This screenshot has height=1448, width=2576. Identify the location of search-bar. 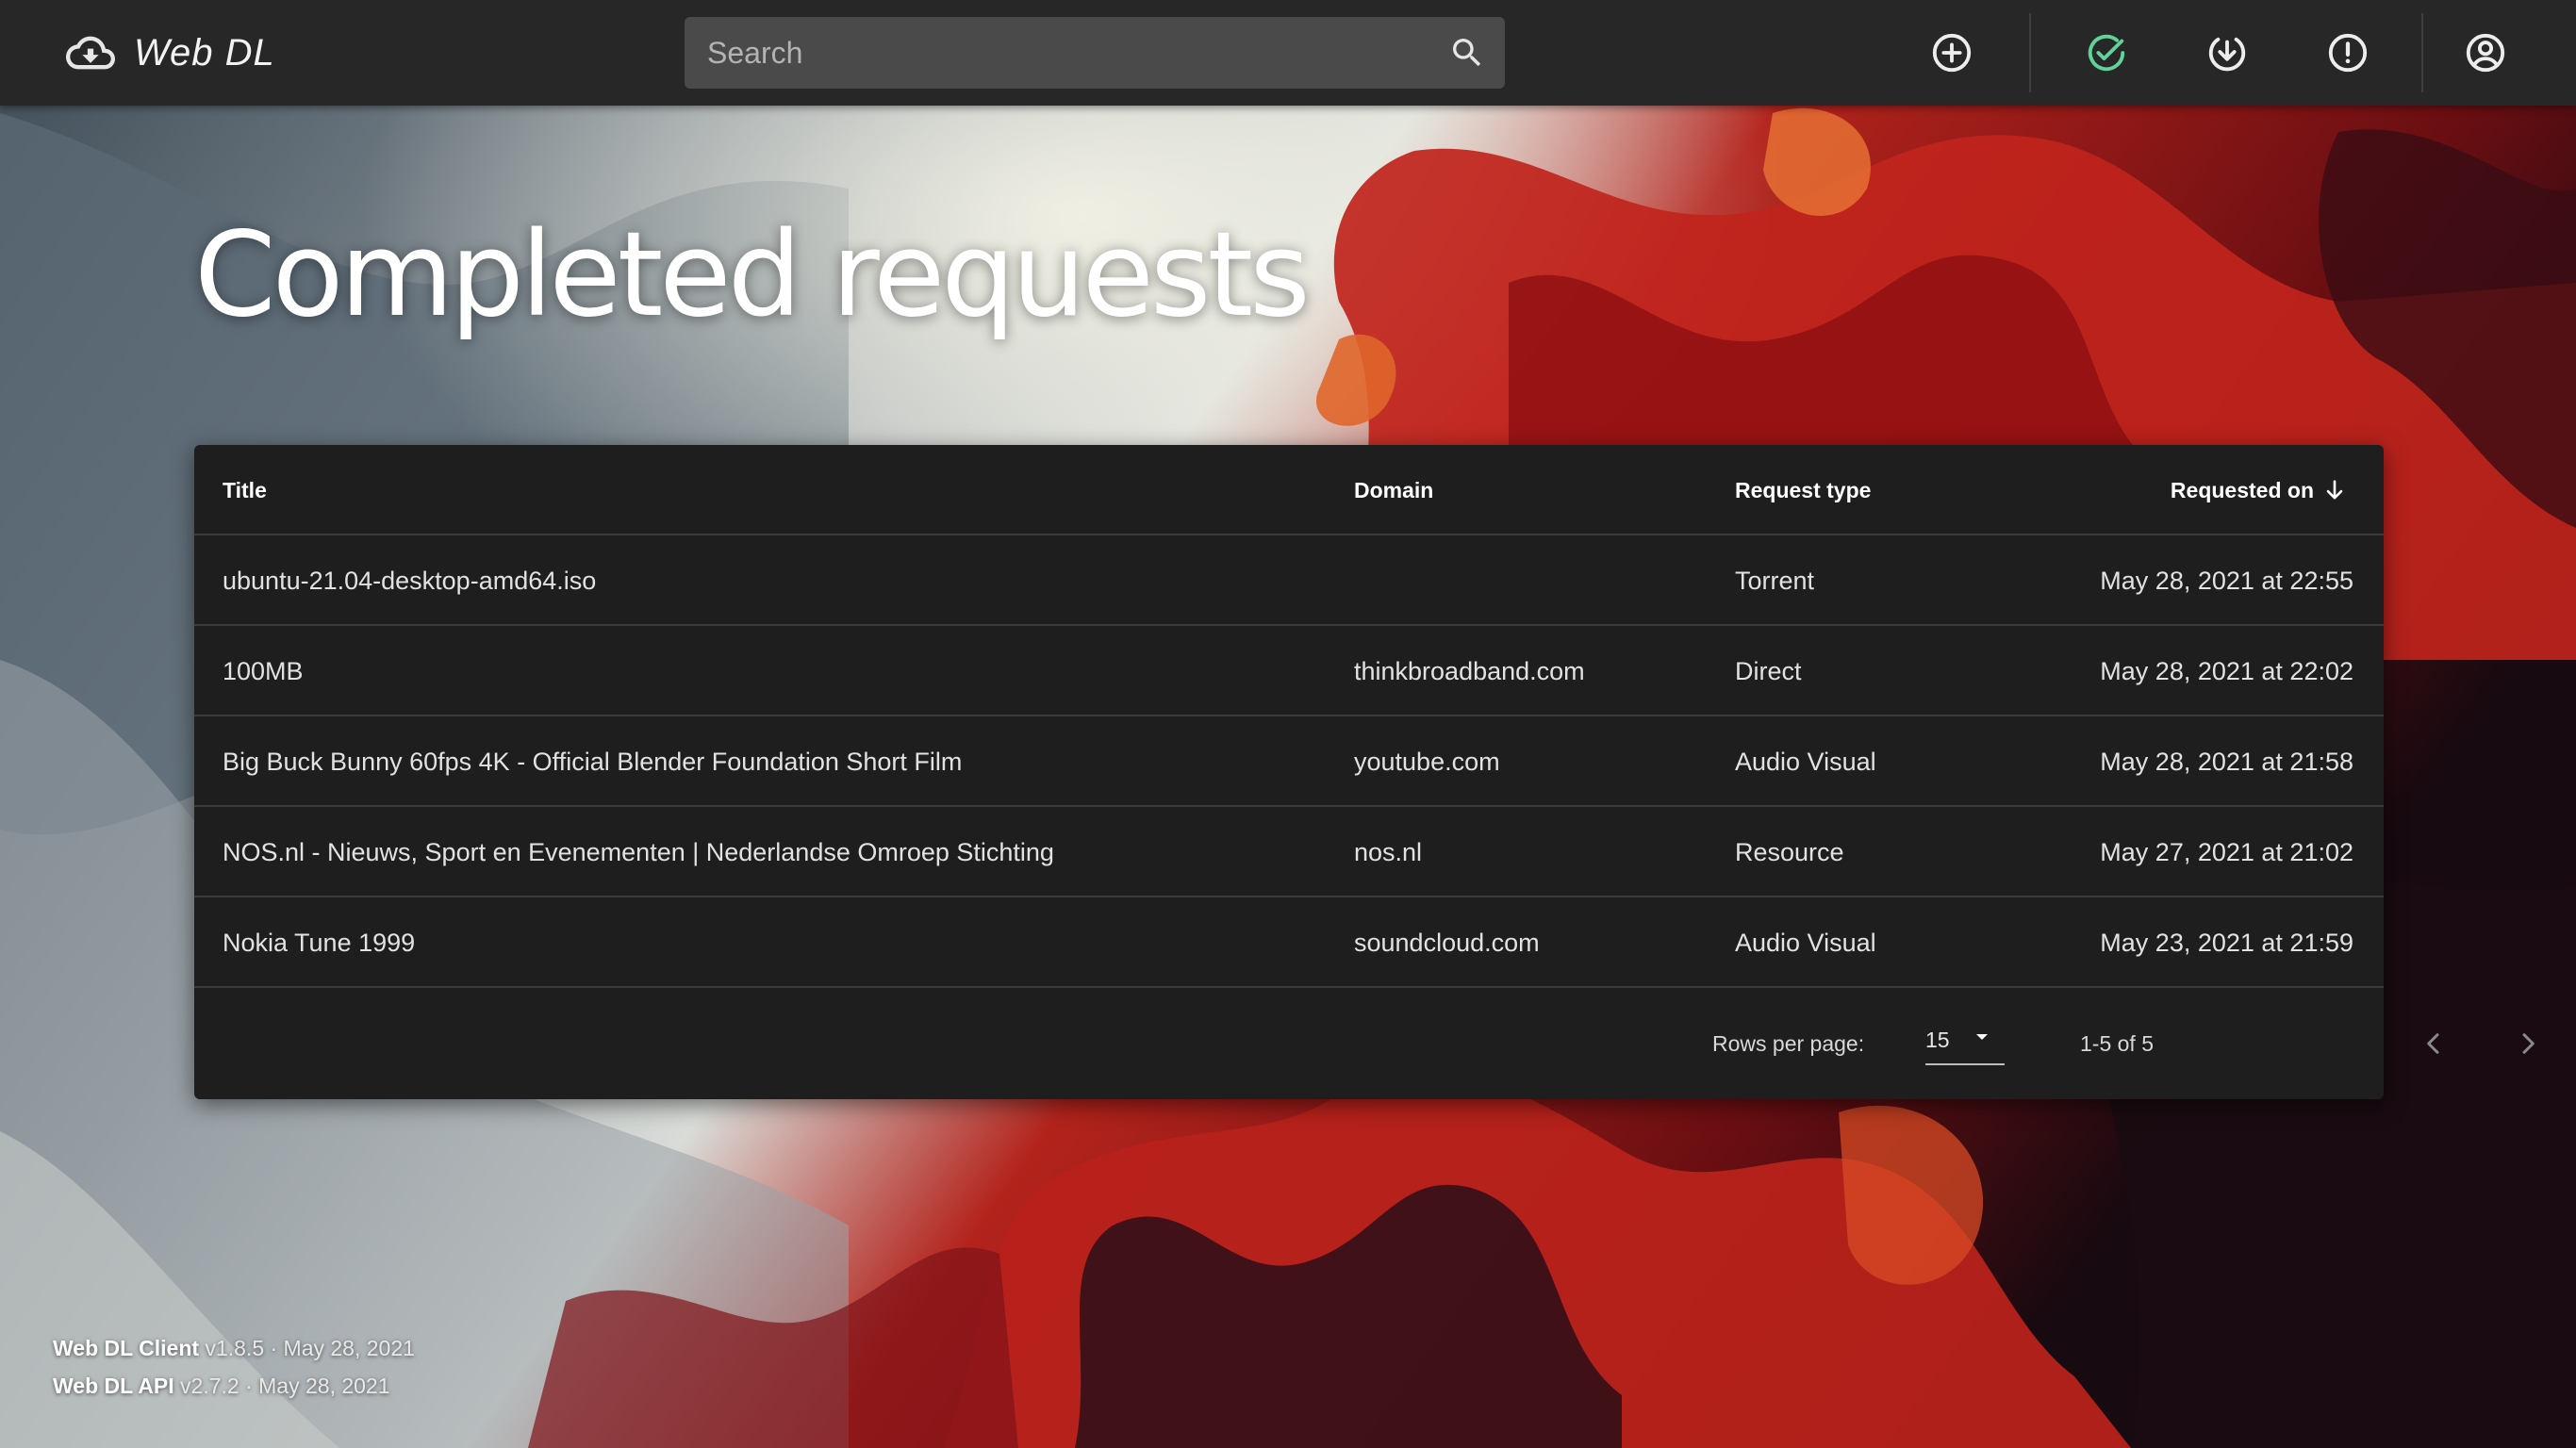
(1095, 53).